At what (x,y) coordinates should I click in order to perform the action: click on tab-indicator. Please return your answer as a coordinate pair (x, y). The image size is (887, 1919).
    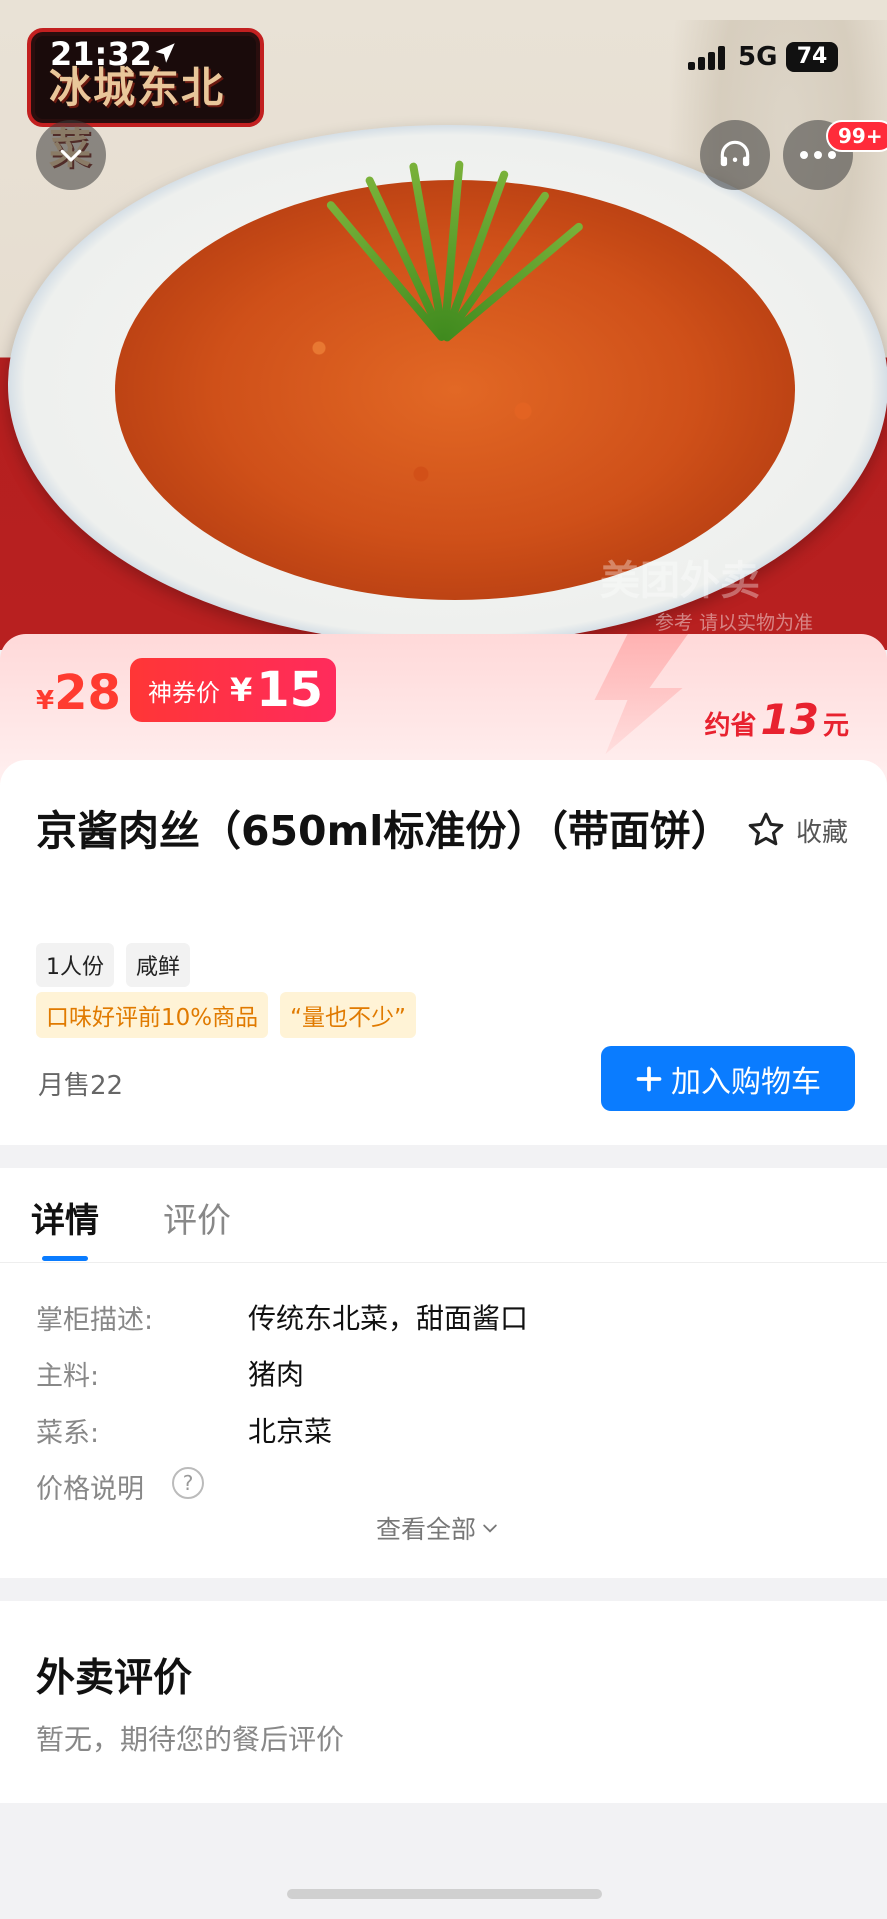
    Looking at the image, I should click on (65, 1258).